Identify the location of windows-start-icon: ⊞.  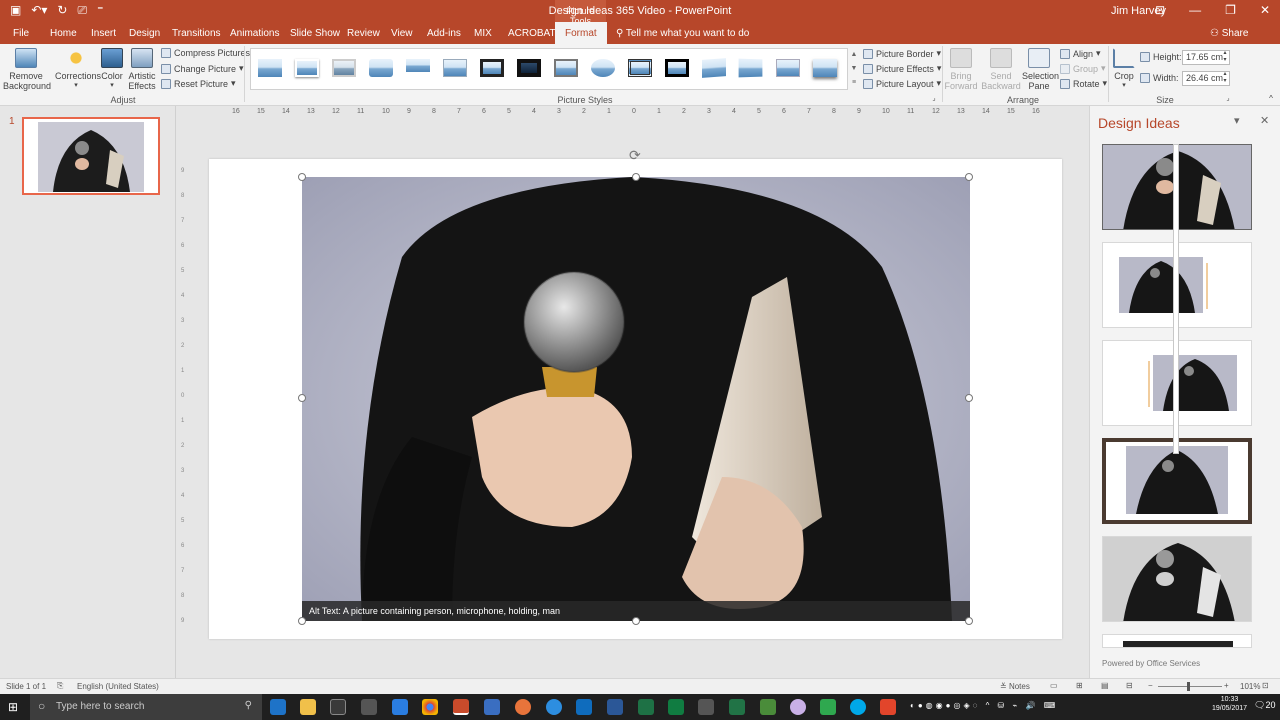
(13, 707).